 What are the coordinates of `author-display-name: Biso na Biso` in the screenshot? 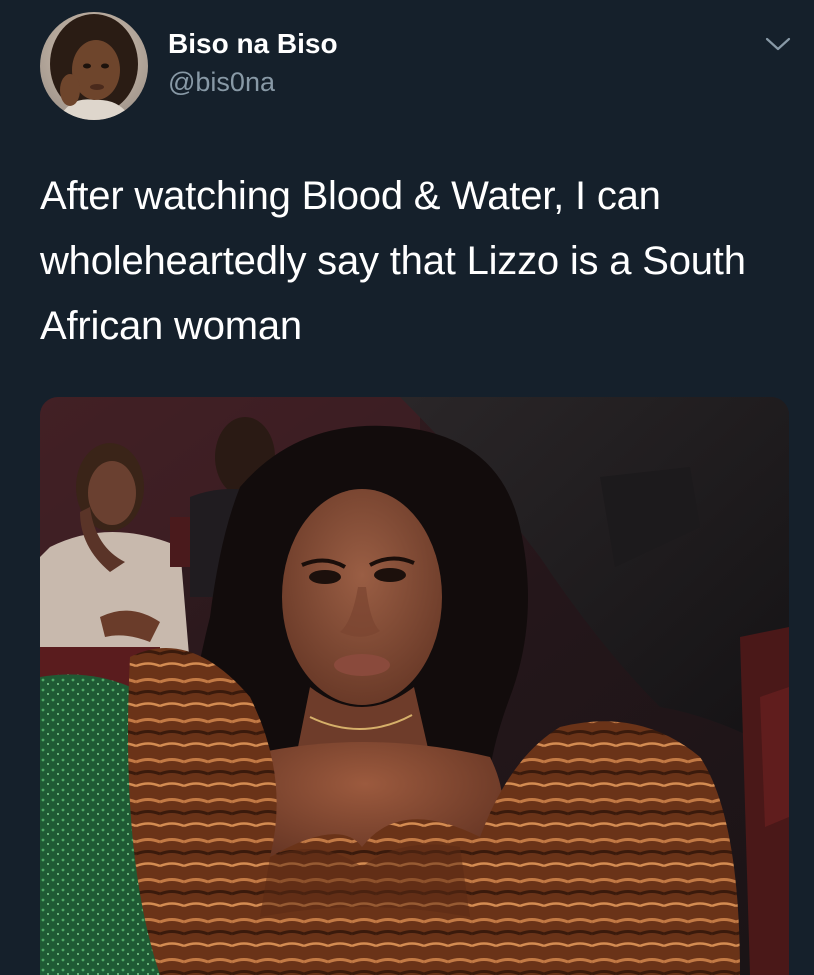 It's located at (253, 44).